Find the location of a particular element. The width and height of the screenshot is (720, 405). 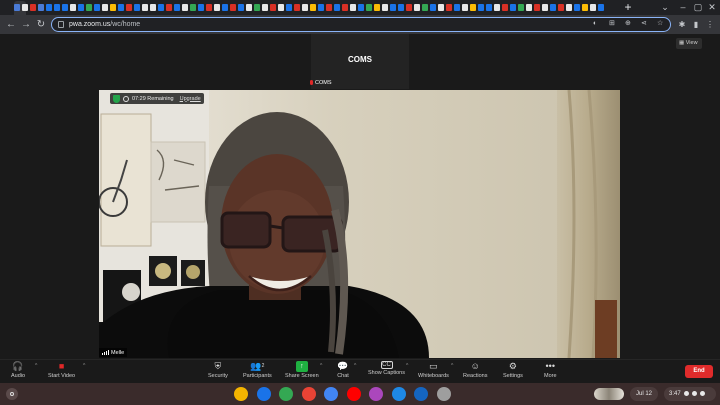

extensions-icon: ✱ is located at coordinates (682, 24).